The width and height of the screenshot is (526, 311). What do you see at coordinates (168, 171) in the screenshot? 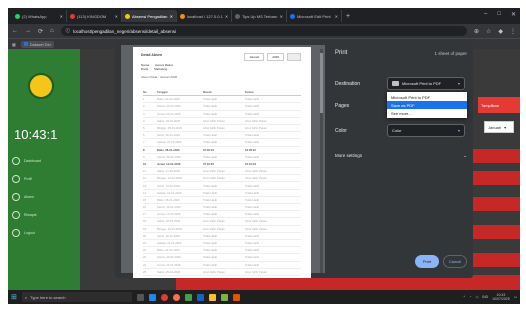
I see `table-cell: Sabtu, 11-01-2026` at bounding box center [168, 171].